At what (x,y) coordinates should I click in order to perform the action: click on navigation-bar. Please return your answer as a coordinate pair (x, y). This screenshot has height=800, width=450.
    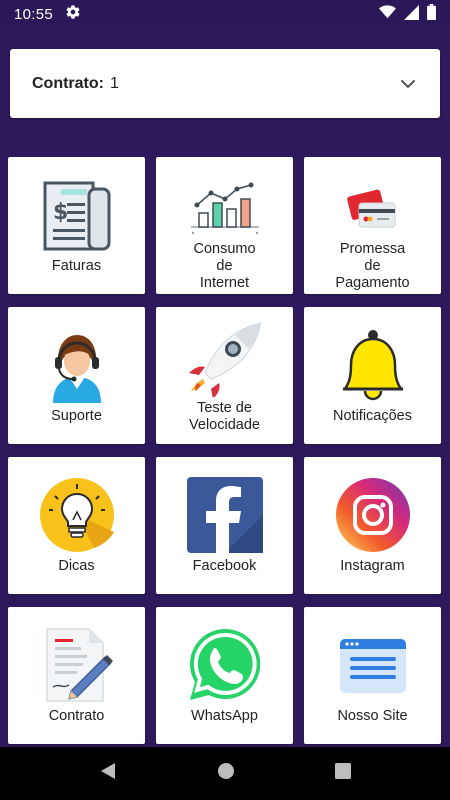
    Looking at the image, I should click on (225, 773).